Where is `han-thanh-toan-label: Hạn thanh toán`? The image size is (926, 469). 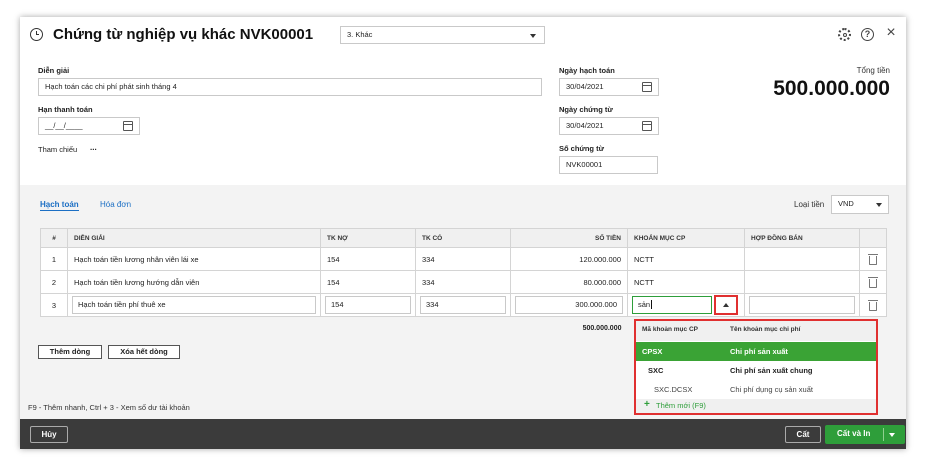 han-thanh-toan-label: Hạn thanh toán is located at coordinates (65, 109).